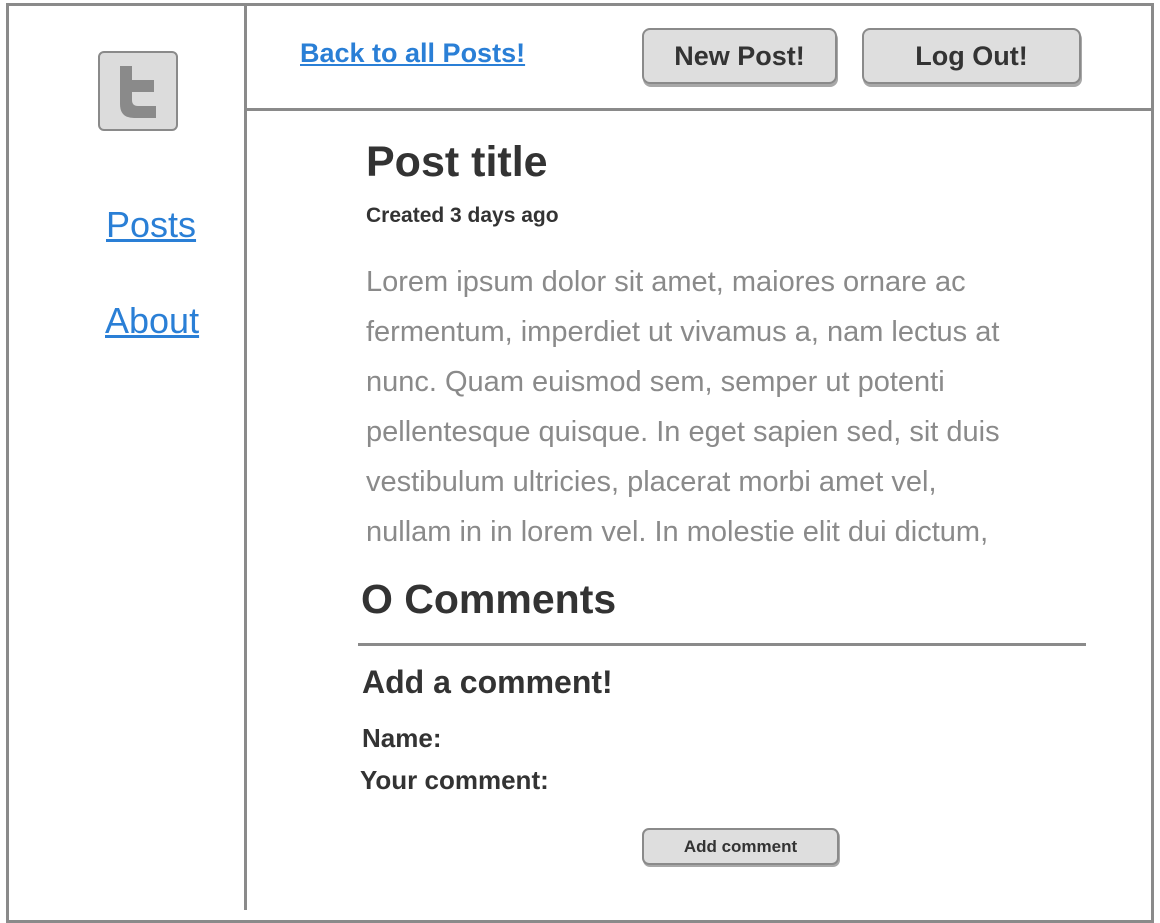  I want to click on twitter-t-icon, so click(138, 91).